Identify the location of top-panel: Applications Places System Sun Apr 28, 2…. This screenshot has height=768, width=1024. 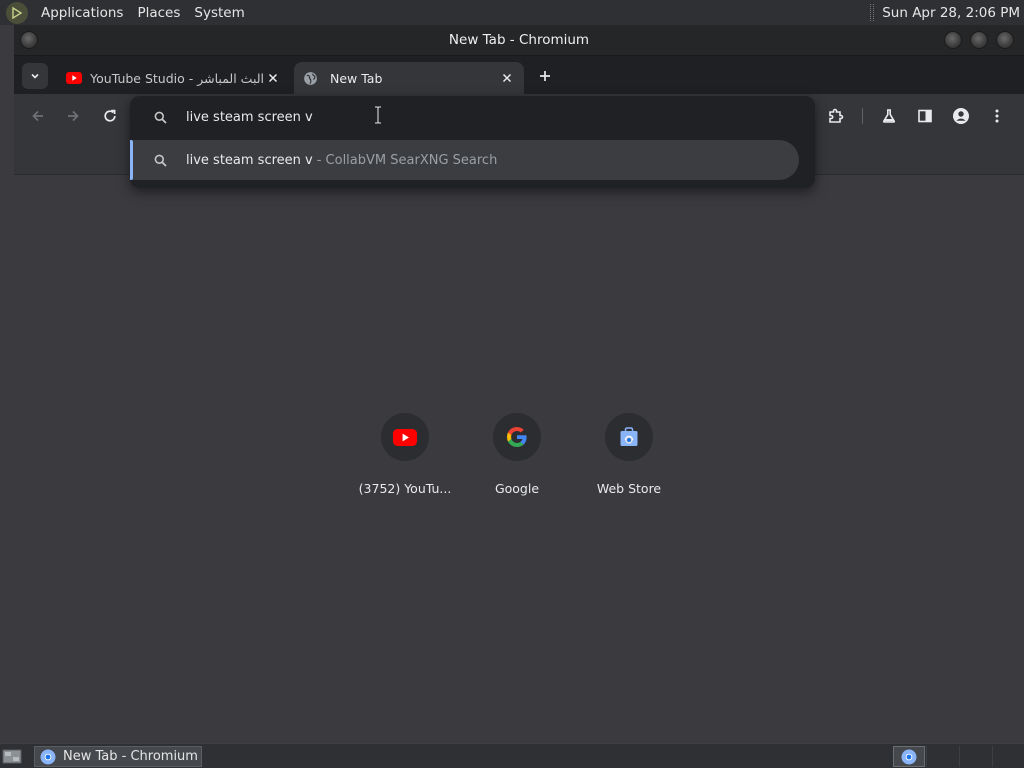
(512, 12).